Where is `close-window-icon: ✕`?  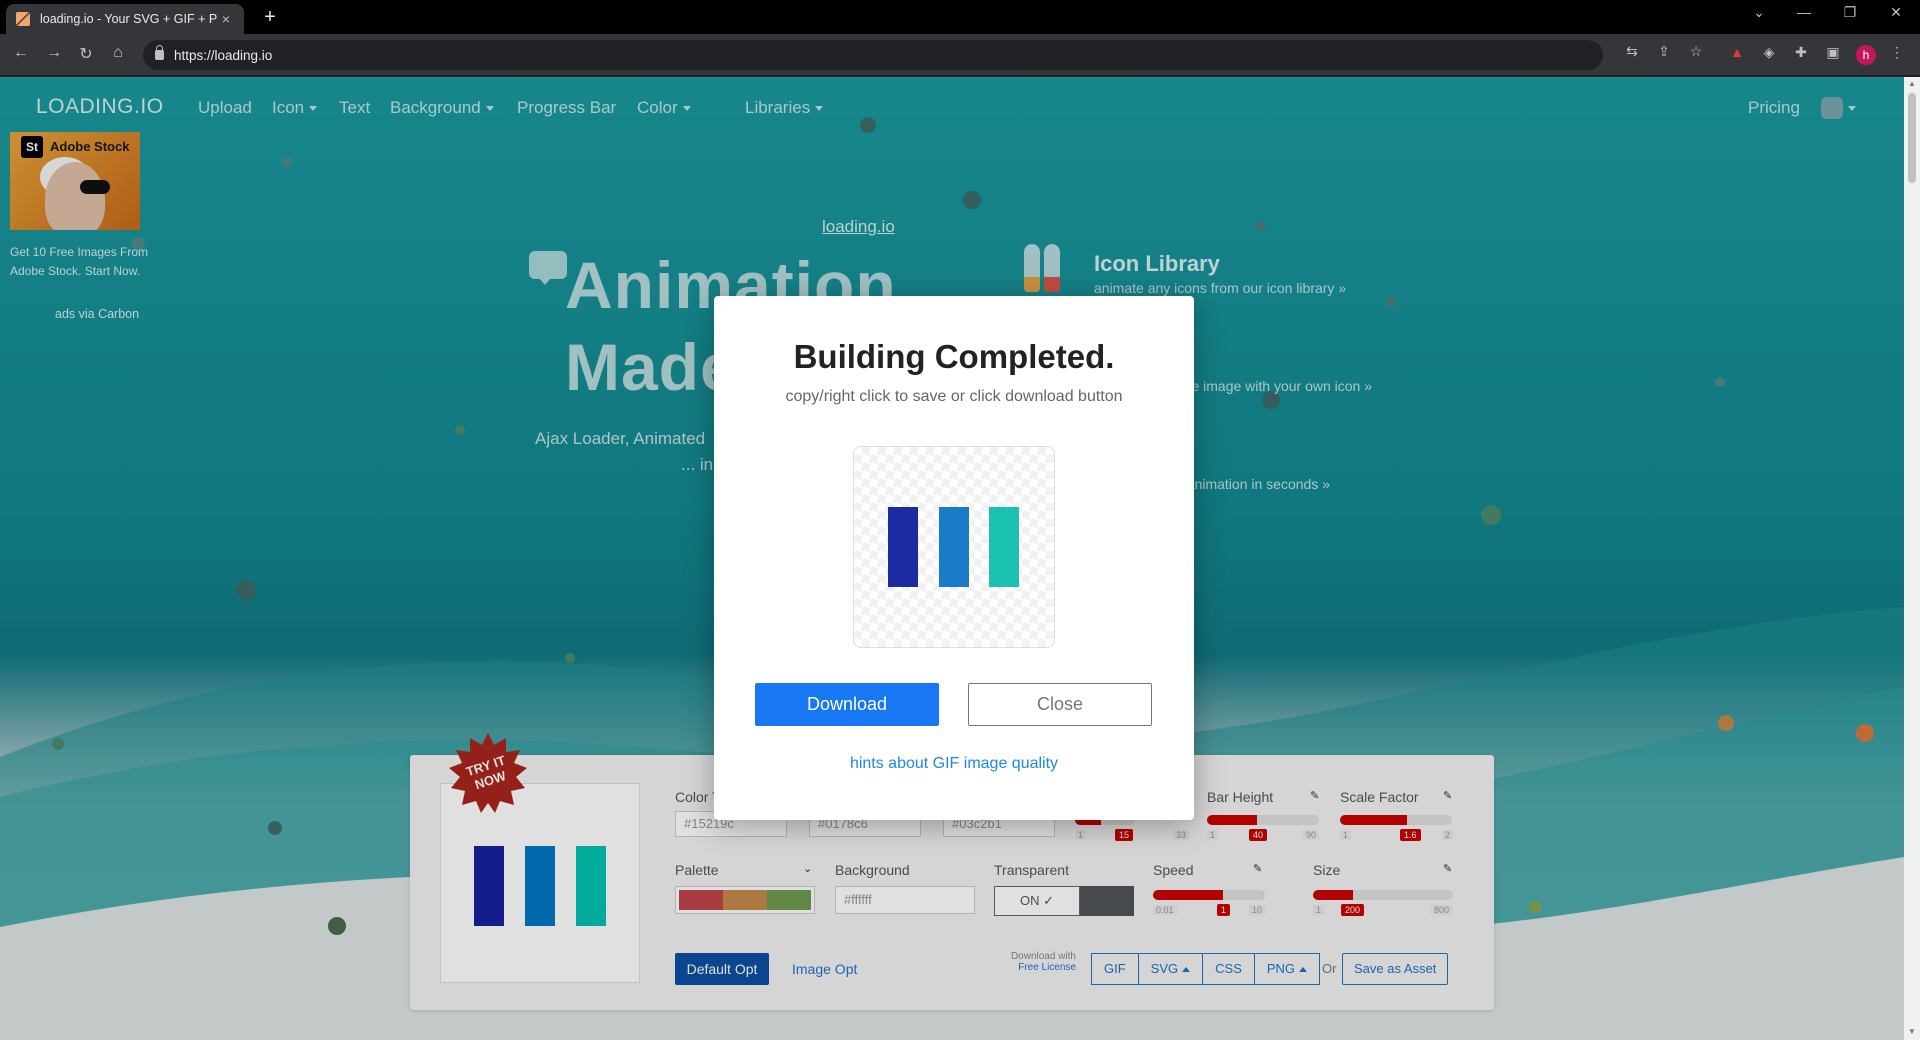 close-window-icon: ✕ is located at coordinates (1896, 12).